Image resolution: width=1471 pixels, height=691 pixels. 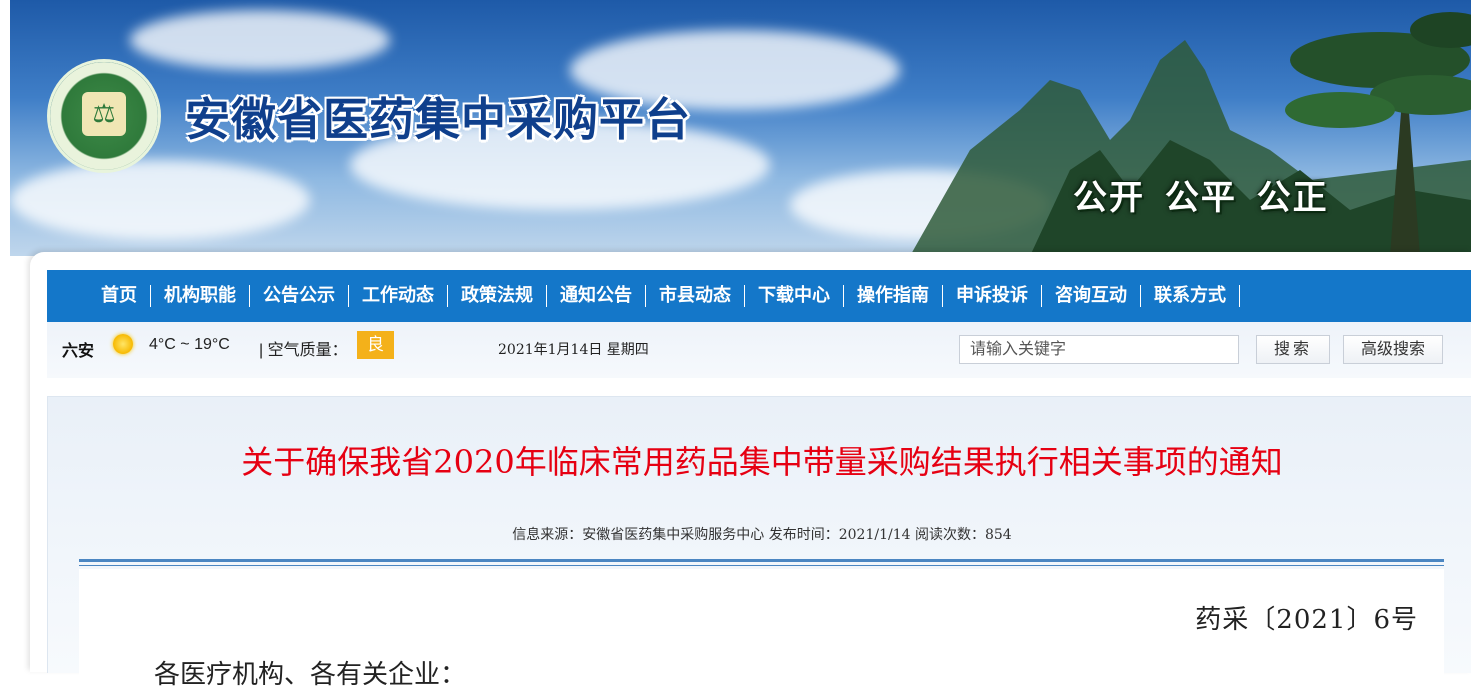 What do you see at coordinates (303, 350) in the screenshot?
I see `air-quality-label: | 空气质量：` at bounding box center [303, 350].